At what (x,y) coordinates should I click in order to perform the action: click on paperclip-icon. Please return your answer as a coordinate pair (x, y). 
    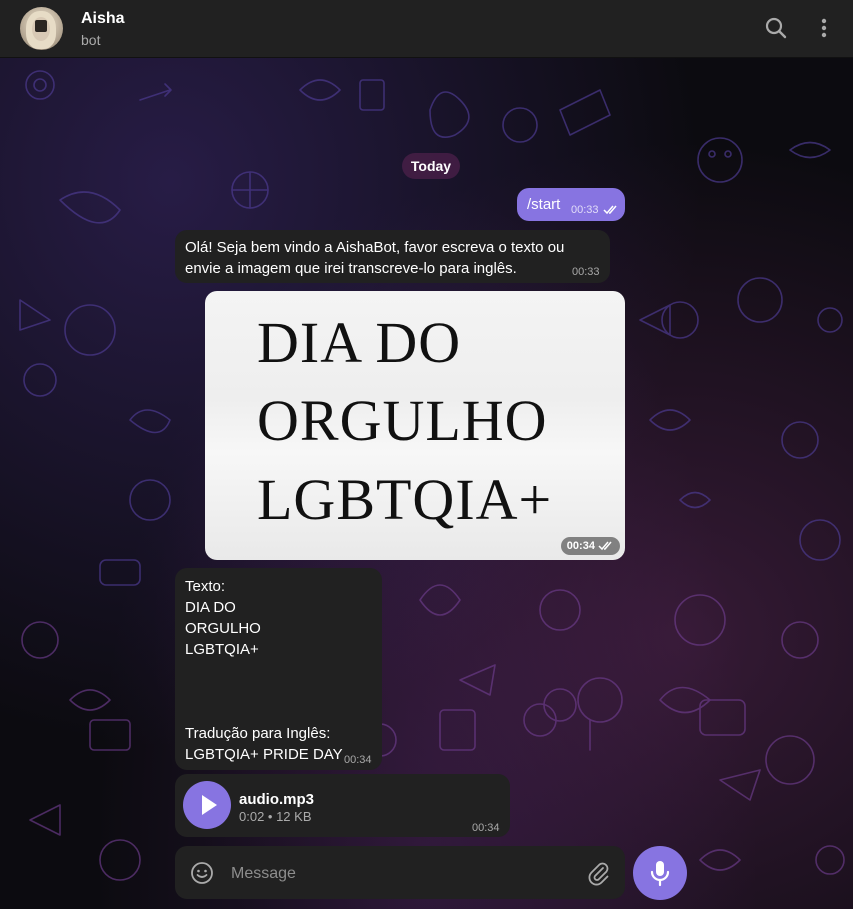
    Looking at the image, I should click on (598, 873).